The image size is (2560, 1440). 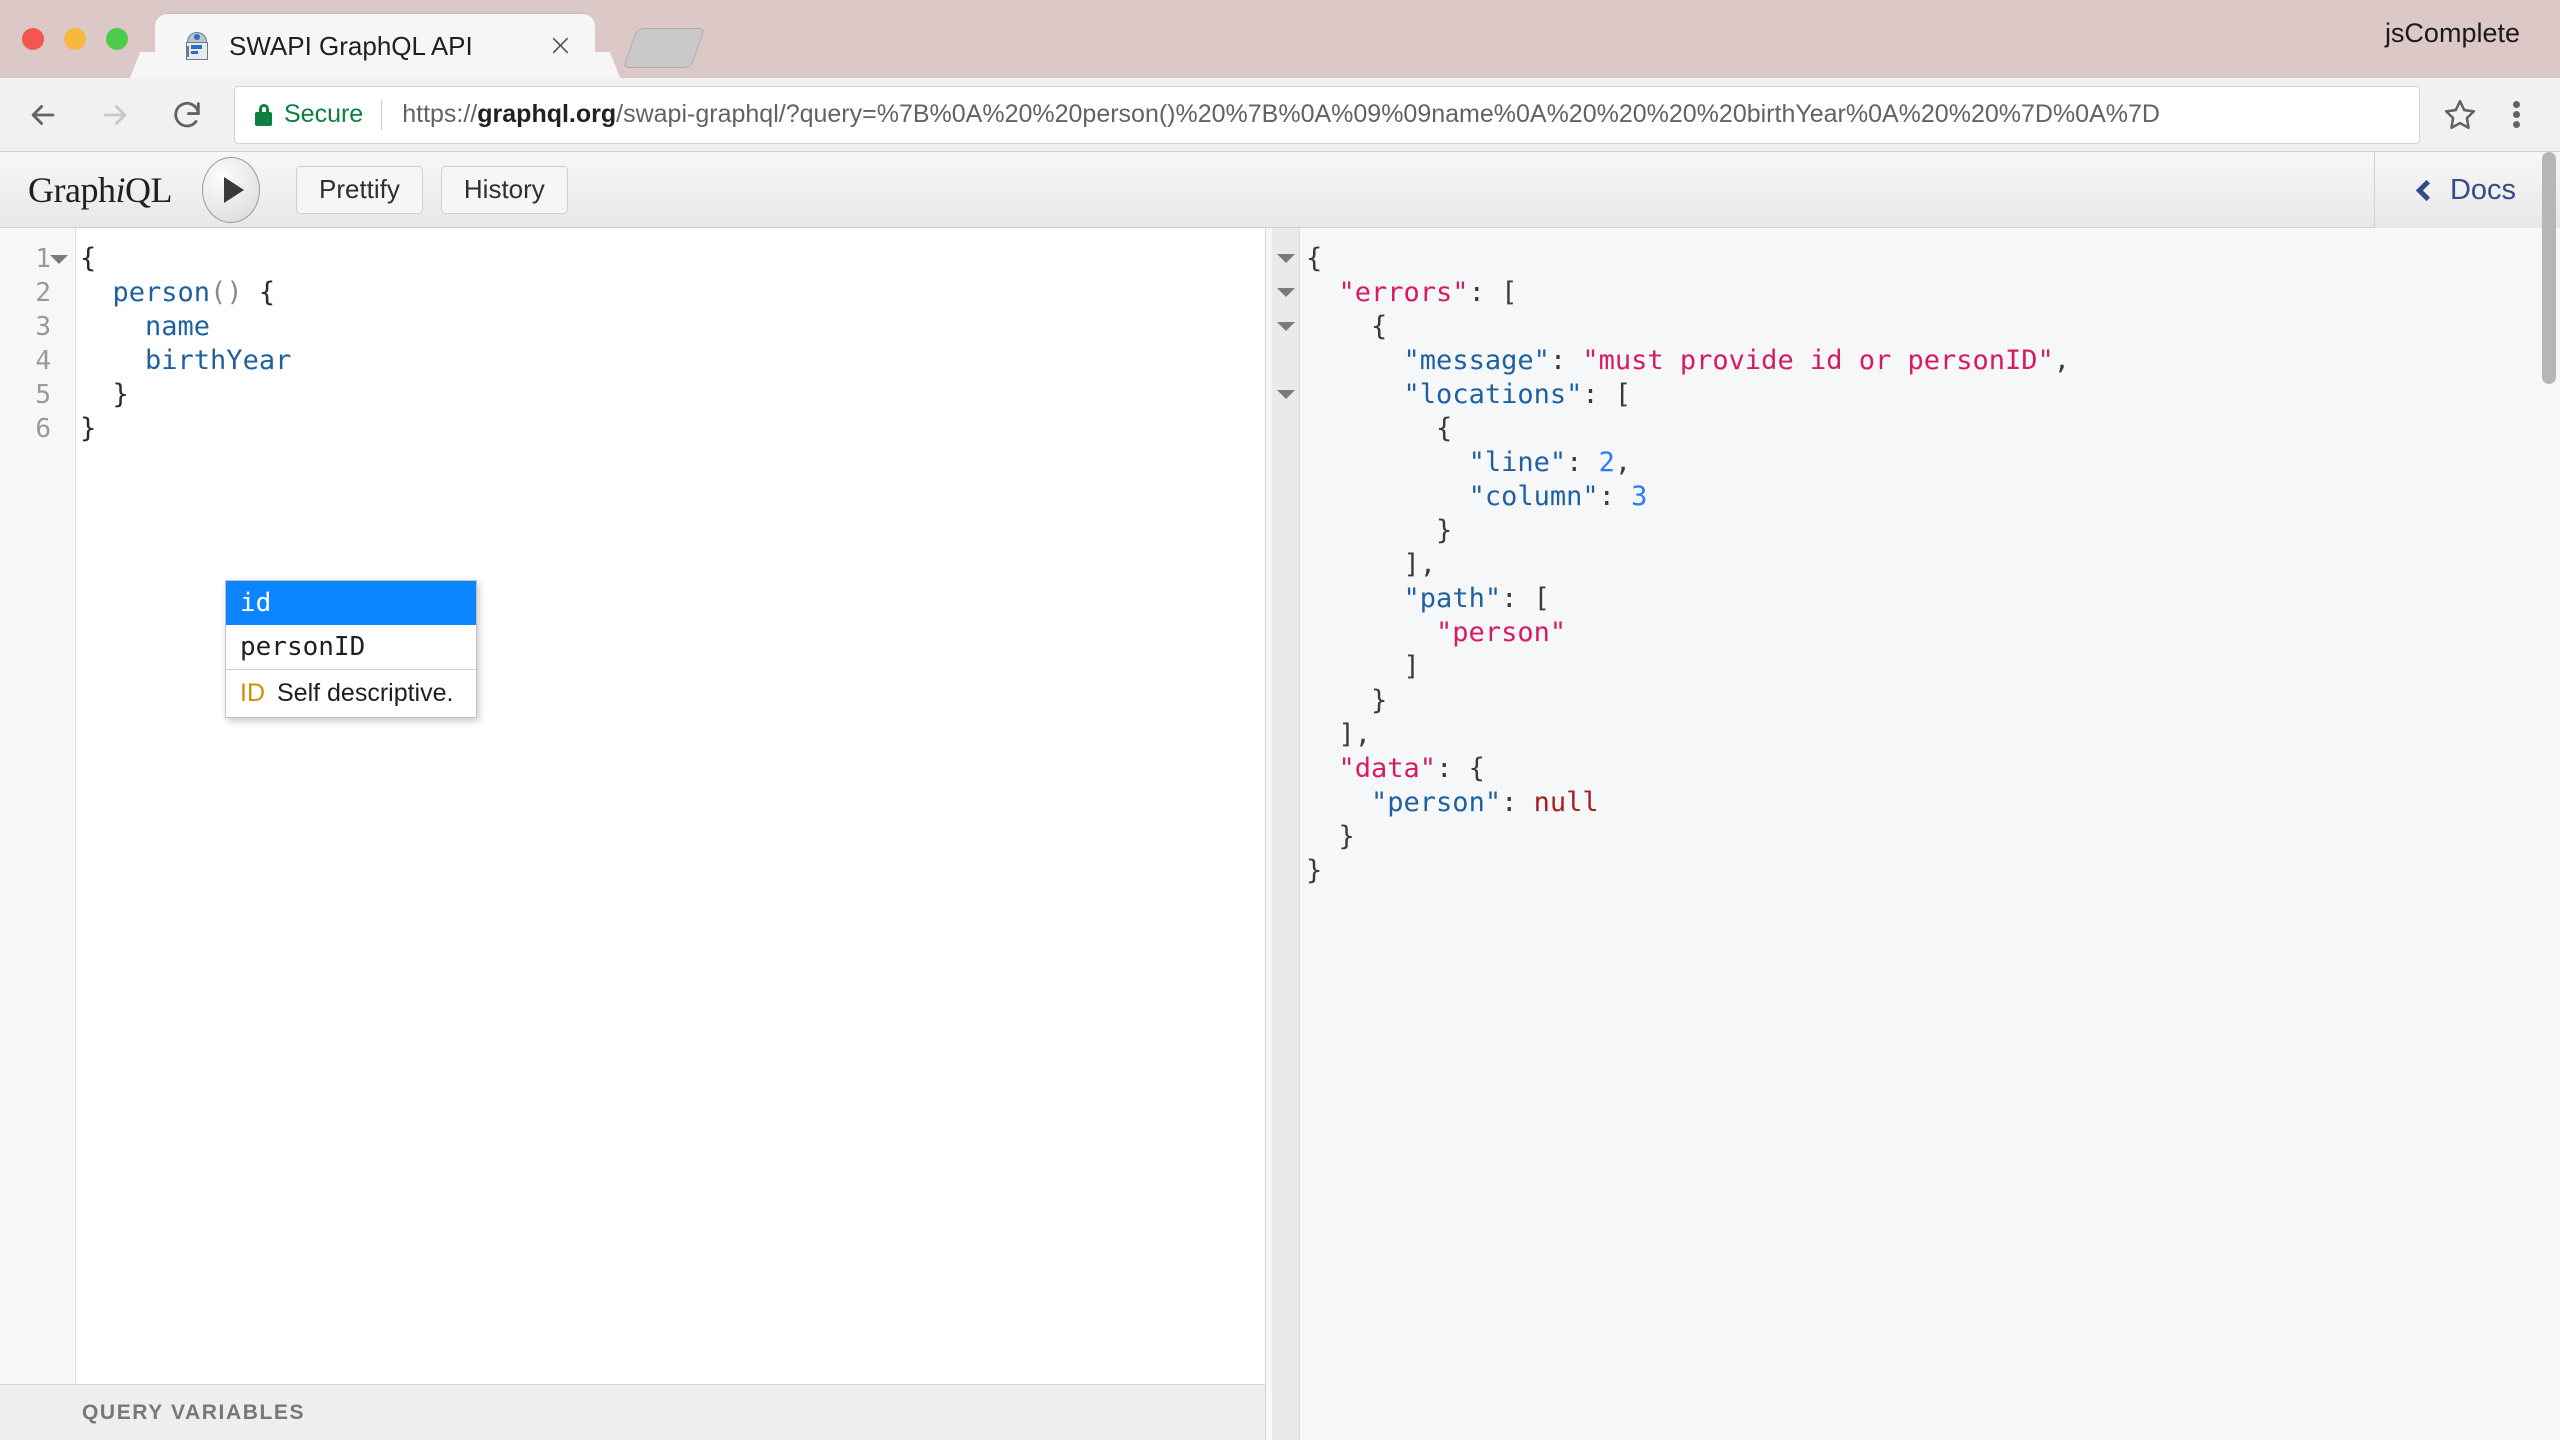 I want to click on query-line-number-gutter: 1 2 3 4 5 6, so click(x=38, y=806).